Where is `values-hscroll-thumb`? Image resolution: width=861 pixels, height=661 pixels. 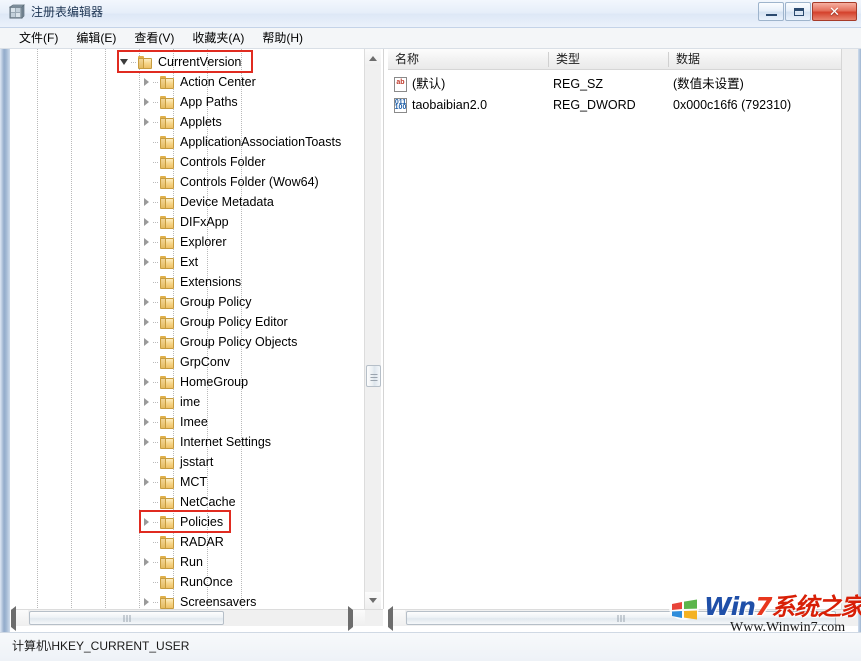 values-hscroll-thumb is located at coordinates (621, 618).